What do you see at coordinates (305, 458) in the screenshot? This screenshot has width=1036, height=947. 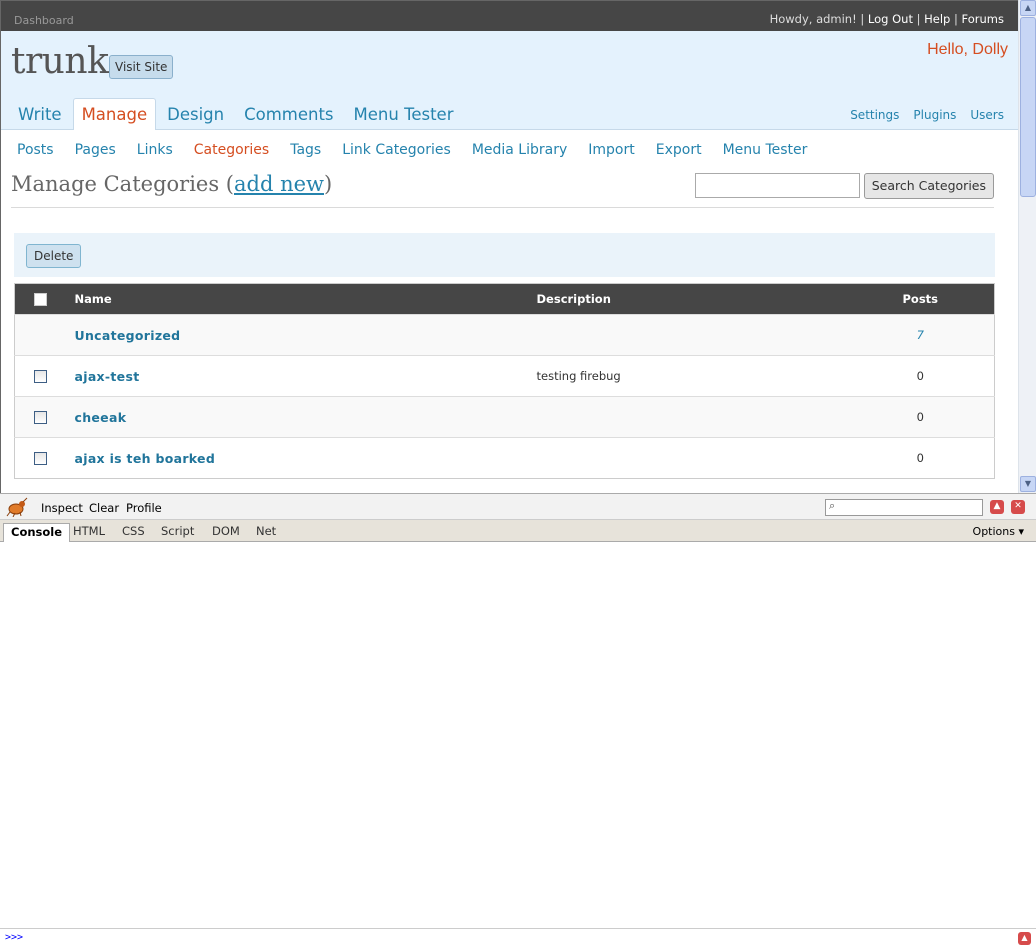 I see `name-cell: ajax is teh boarked` at bounding box center [305, 458].